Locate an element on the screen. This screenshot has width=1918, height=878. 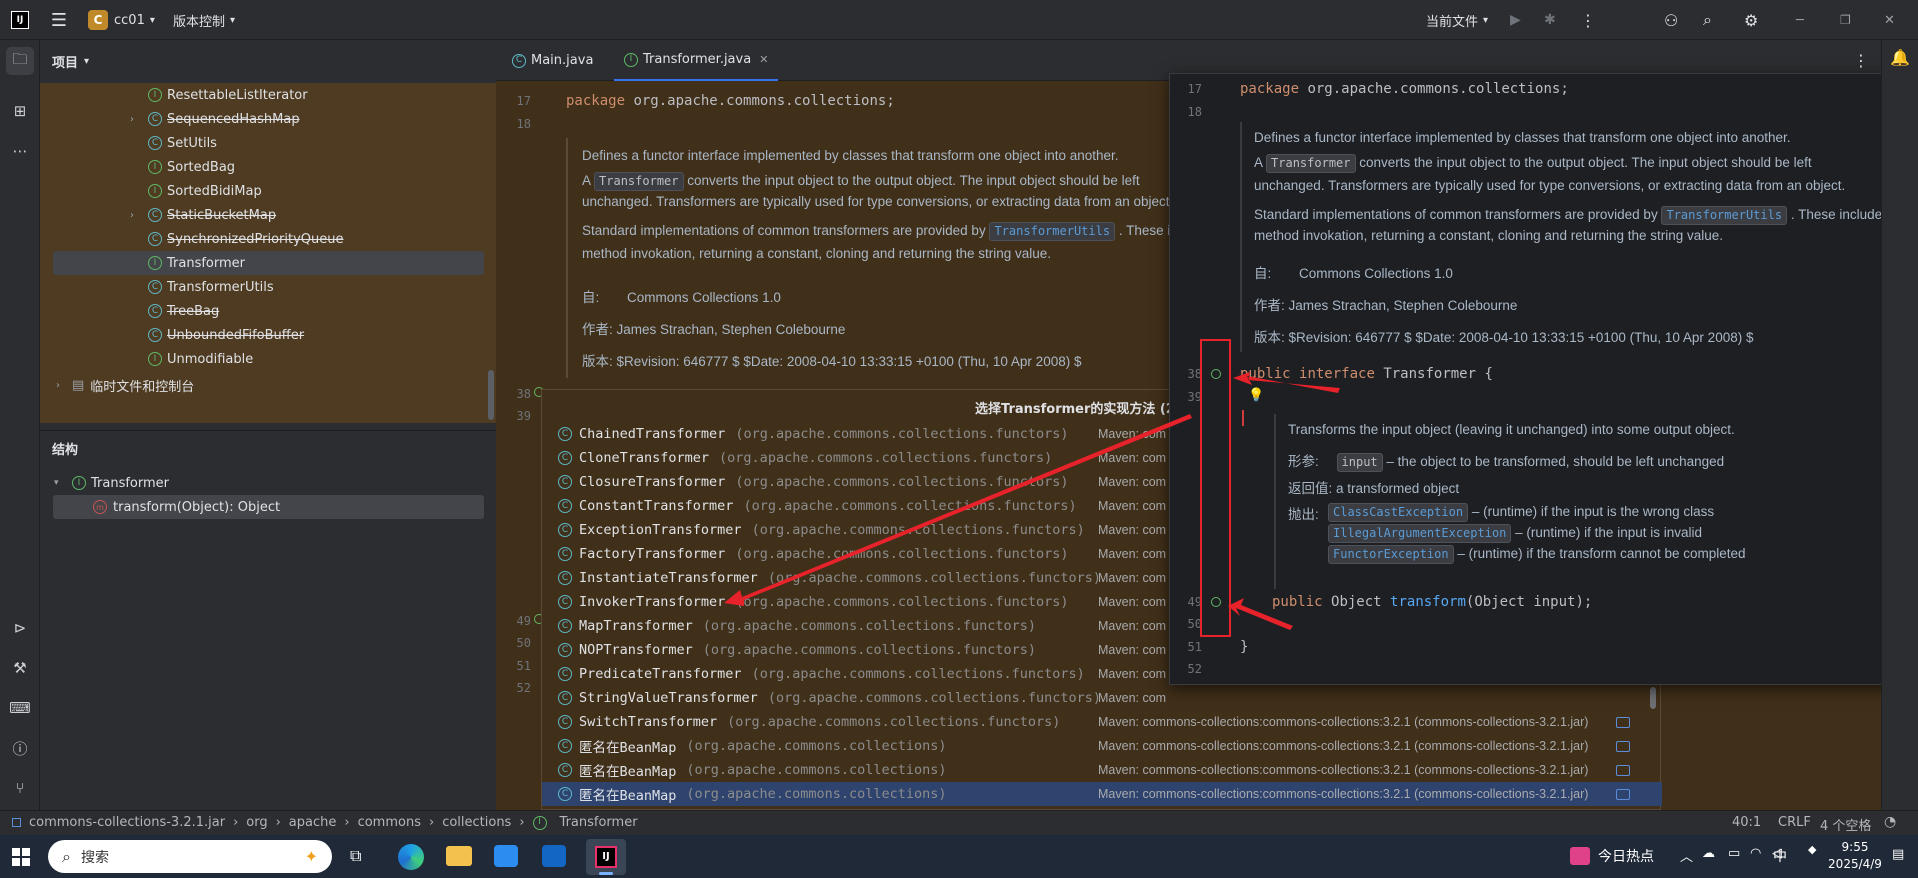
project-tree-item: C UnboundedFifoBuffer is located at coordinates (268, 335).